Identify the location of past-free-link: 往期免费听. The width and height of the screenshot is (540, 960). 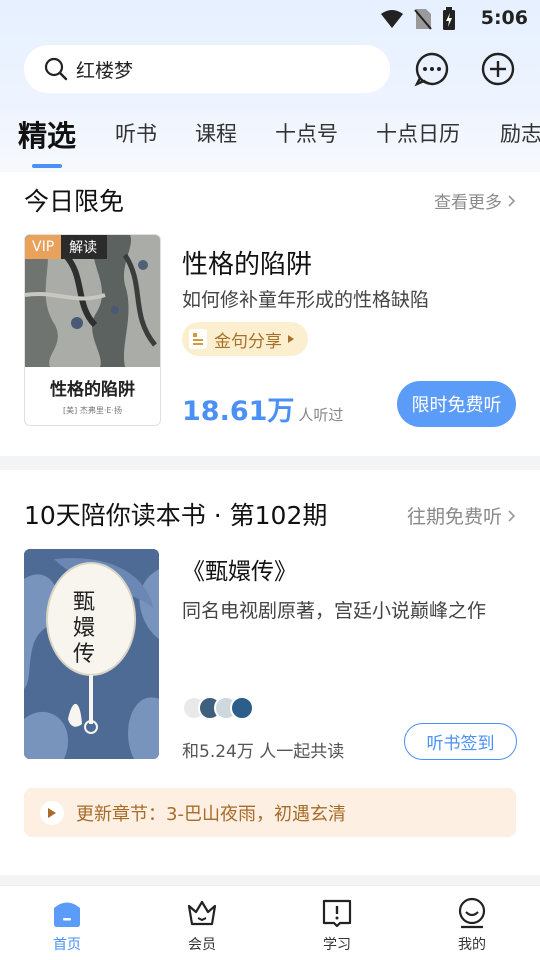
(461, 515).